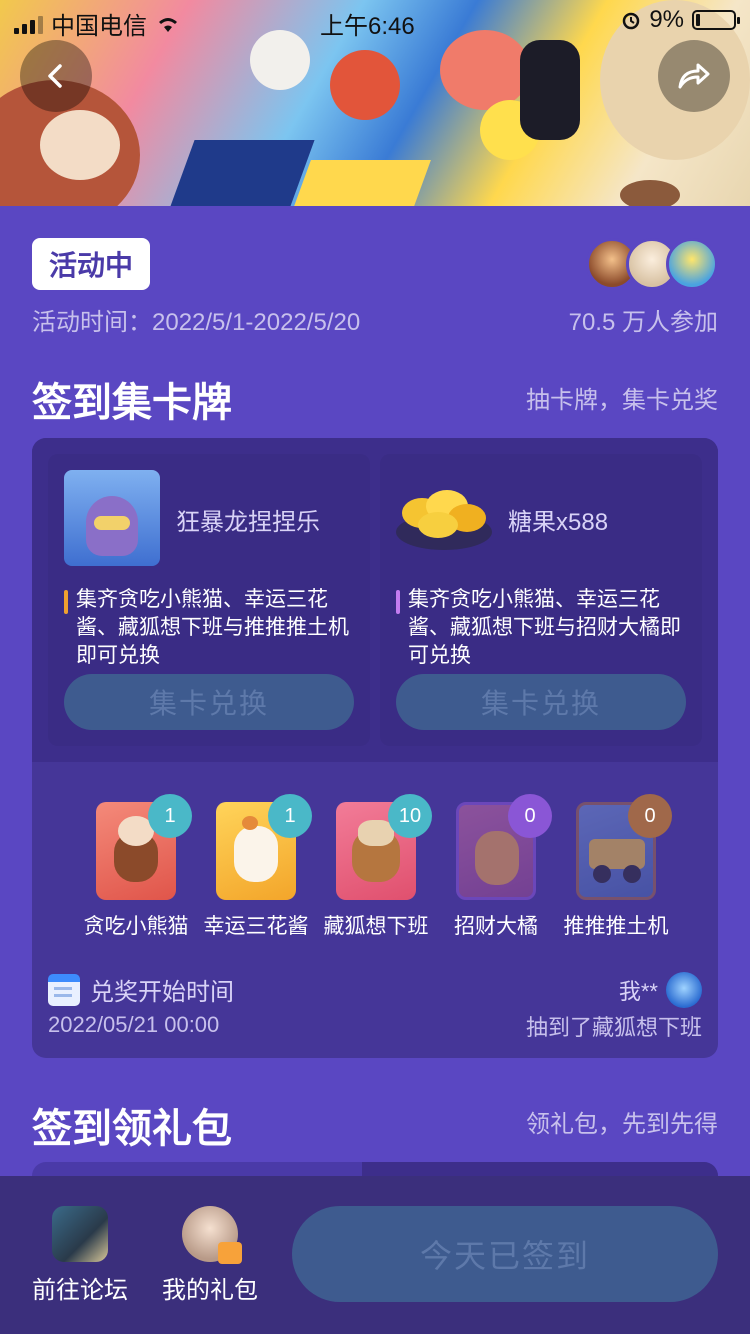 The width and height of the screenshot is (750, 1334). Describe the element at coordinates (505, 1254) in the screenshot. I see `signed-in-today-button: 今天已签到` at that location.